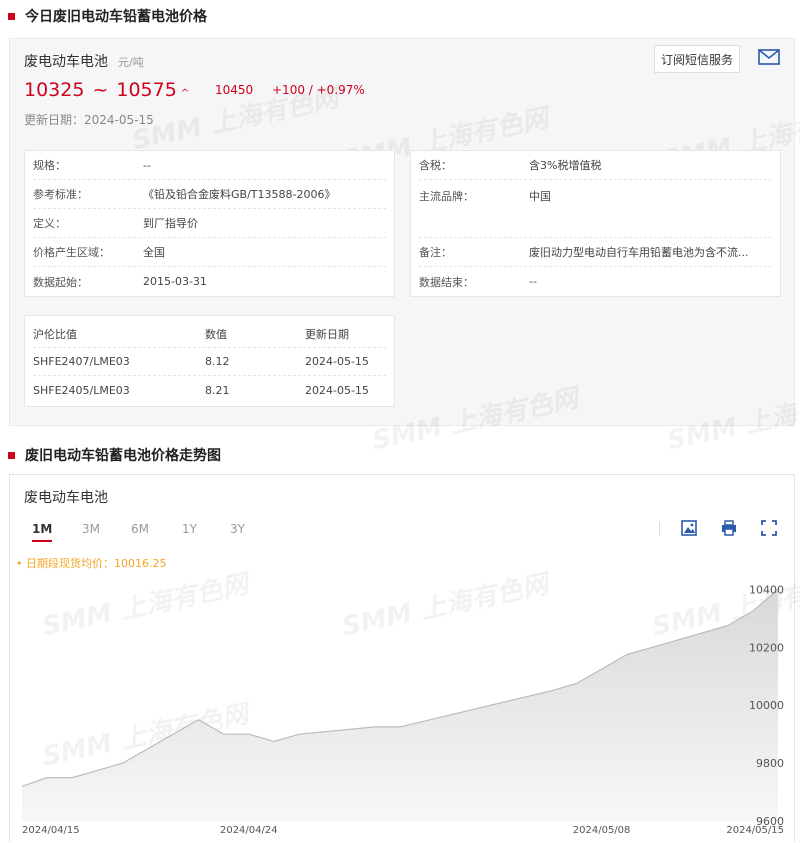 This screenshot has width=800, height=843. I want to click on spec-row: 含税： 含3%税增值税, so click(595, 165).